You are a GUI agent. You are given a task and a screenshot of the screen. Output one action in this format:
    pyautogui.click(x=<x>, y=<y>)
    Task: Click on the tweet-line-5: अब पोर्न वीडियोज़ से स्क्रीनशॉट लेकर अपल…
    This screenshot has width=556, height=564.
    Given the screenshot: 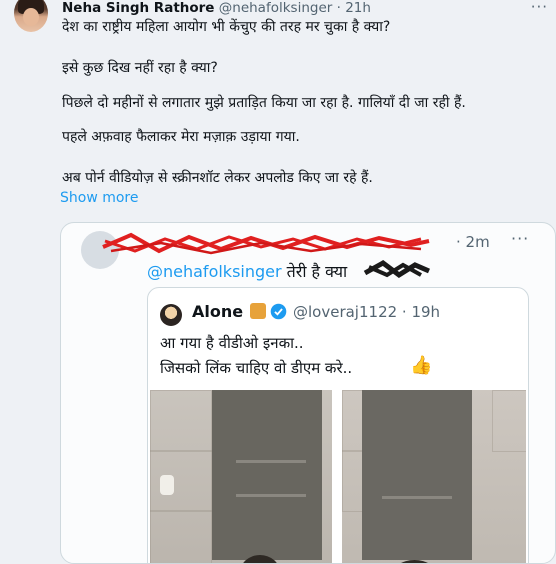 What is the action you would take?
    pyautogui.click(x=217, y=178)
    